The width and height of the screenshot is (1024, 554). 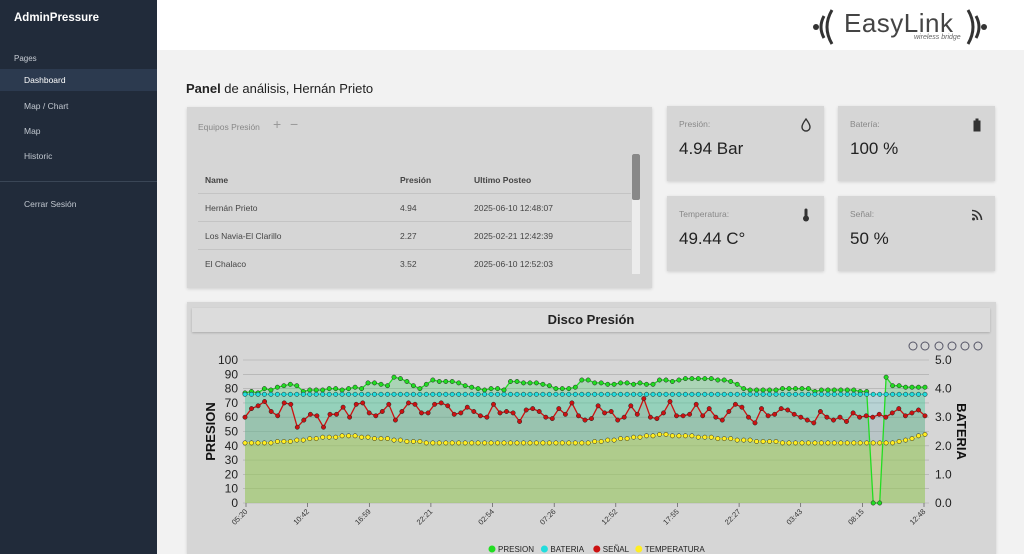 I want to click on sidebar-item-map-chart: Map / Chart, so click(x=78, y=106).